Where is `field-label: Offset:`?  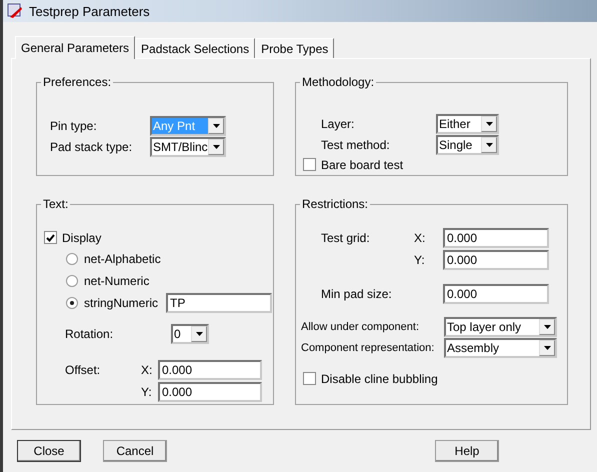
field-label: Offset: is located at coordinates (83, 370).